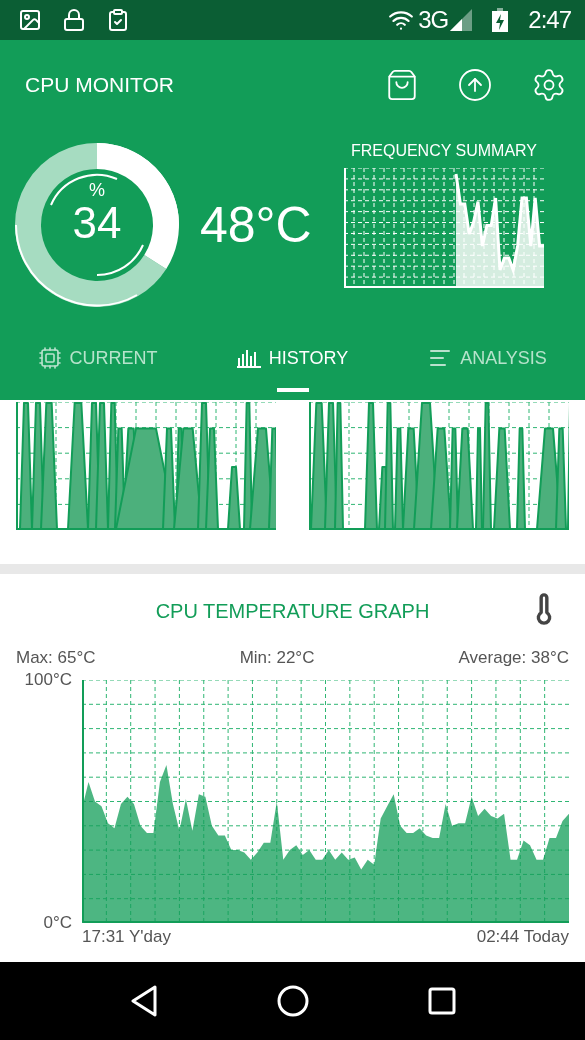  I want to click on y-axis-label: 100°C, so click(48, 680).